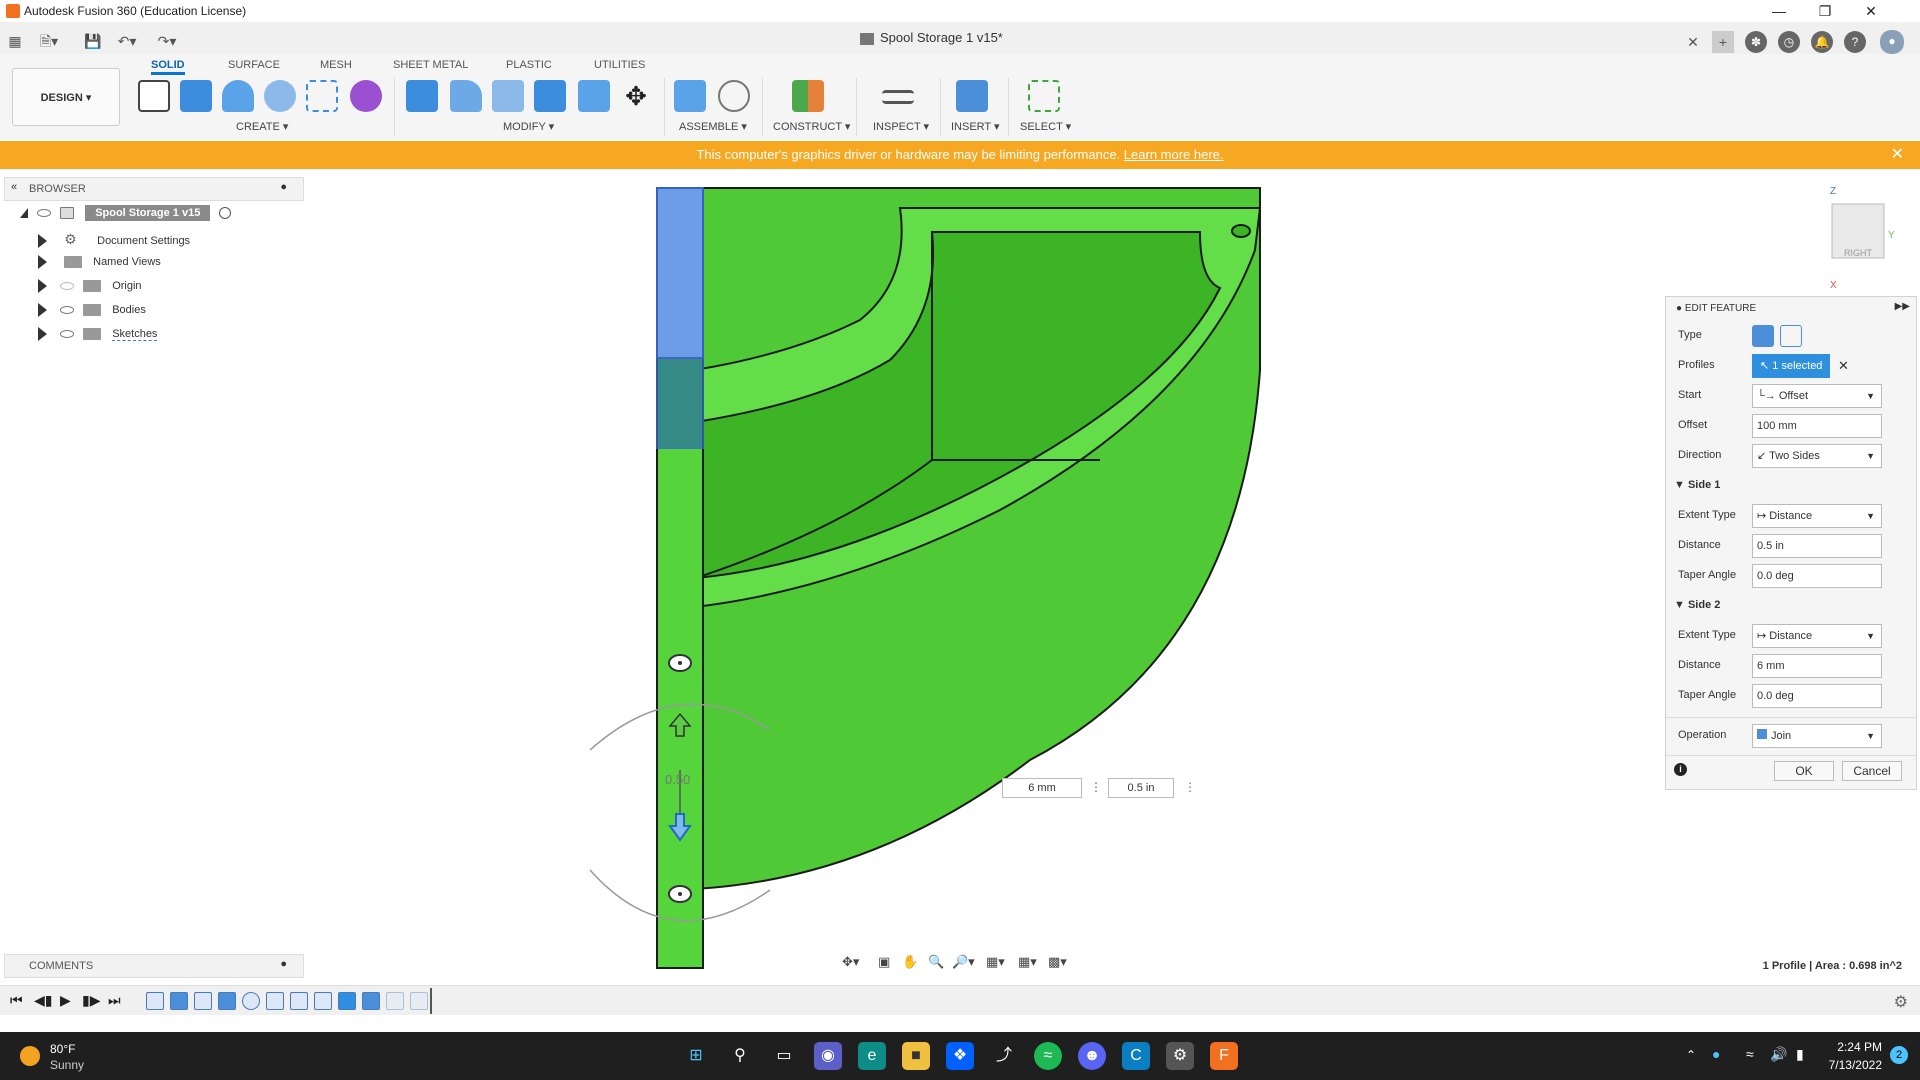 The height and width of the screenshot is (1080, 1920). I want to click on step-forward-icon: ▮▶, so click(91, 1000).